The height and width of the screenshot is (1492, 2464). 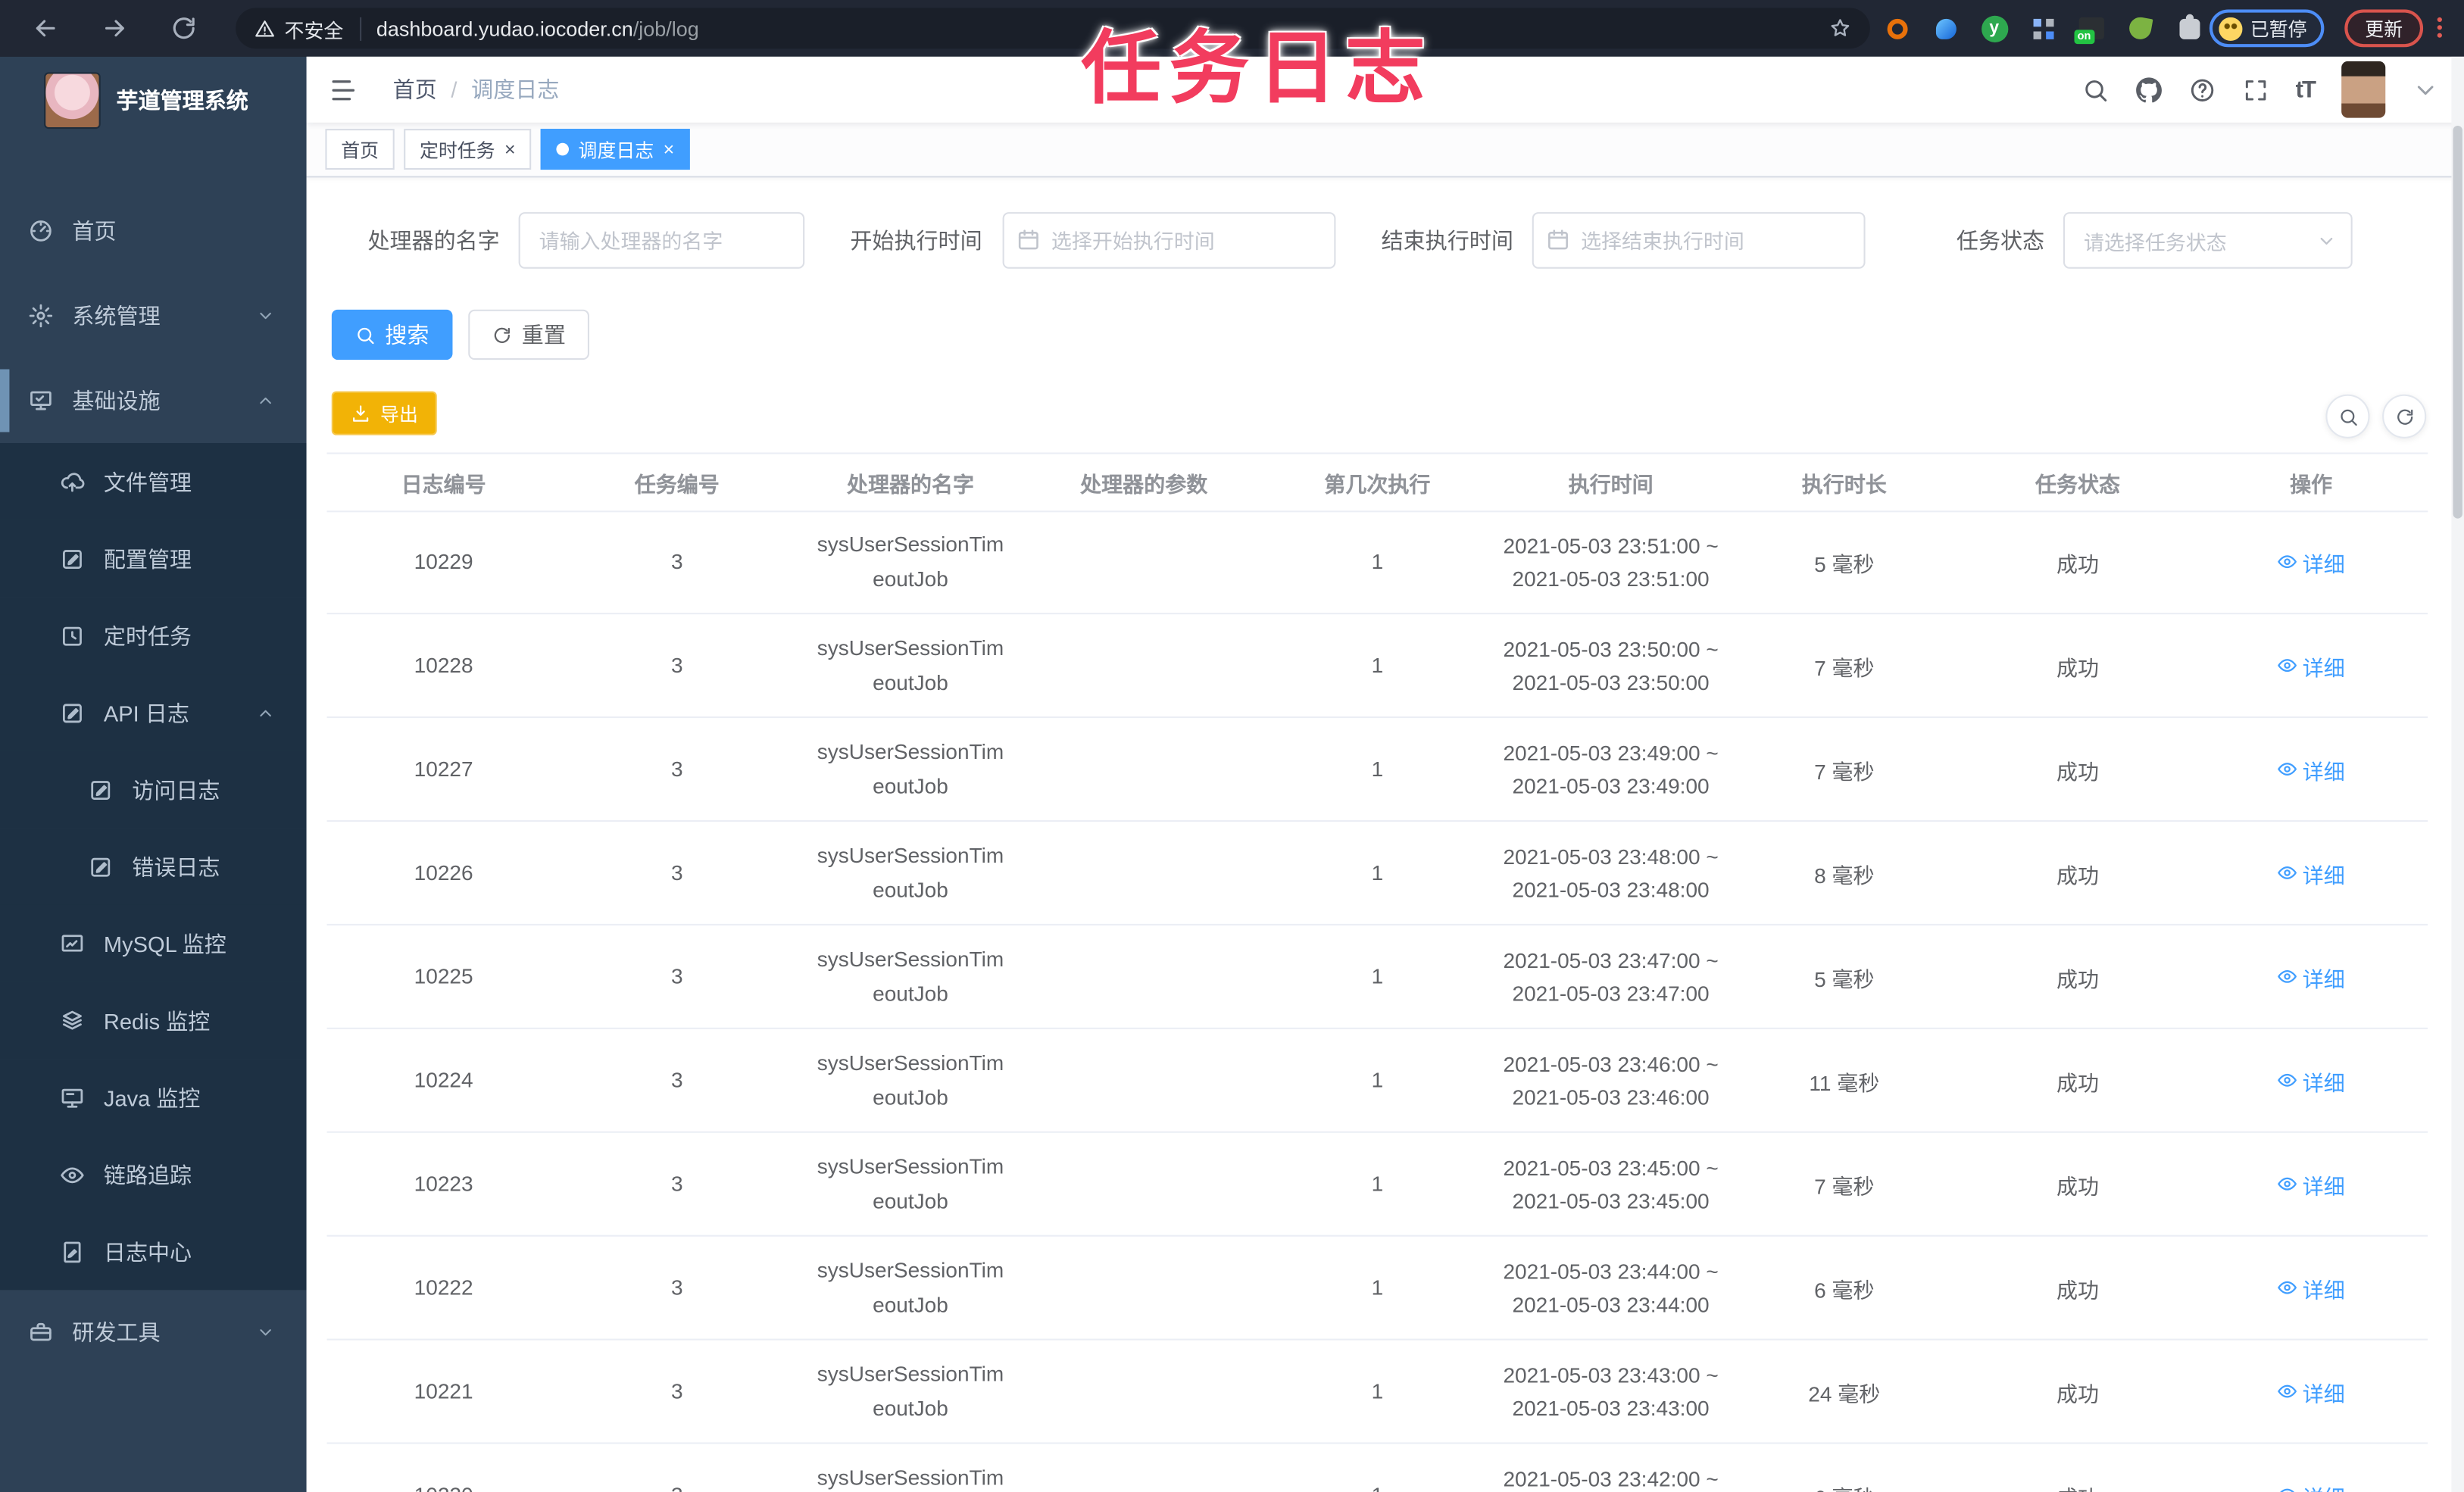 What do you see at coordinates (1945, 28) in the screenshot?
I see `blue-drop-extension-icon` at bounding box center [1945, 28].